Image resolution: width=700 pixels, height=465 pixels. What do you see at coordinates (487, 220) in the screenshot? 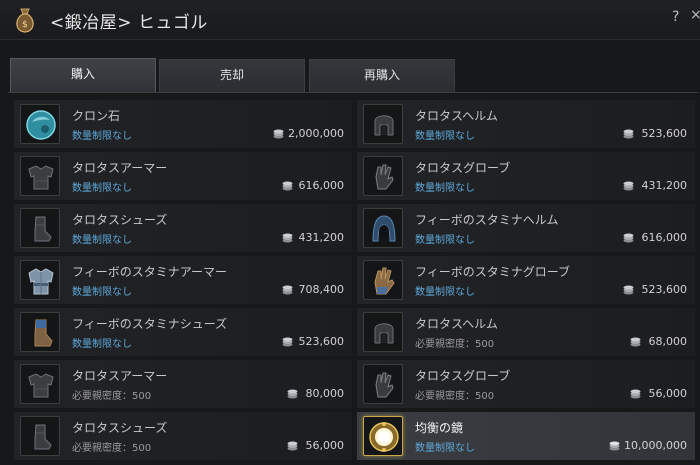
I see `item-name: フィーボのスタミナヘルム` at bounding box center [487, 220].